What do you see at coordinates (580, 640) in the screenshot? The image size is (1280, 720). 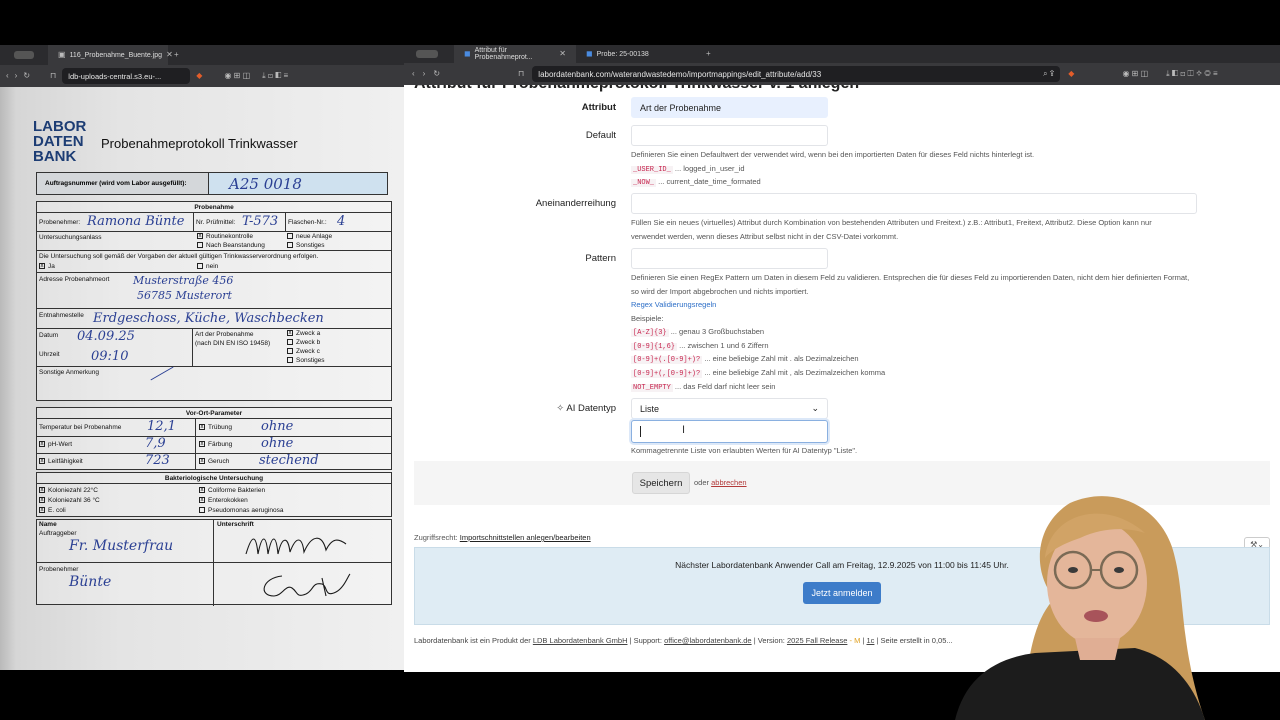 I see `company-link: LDB Labordatenbank GmbH` at bounding box center [580, 640].